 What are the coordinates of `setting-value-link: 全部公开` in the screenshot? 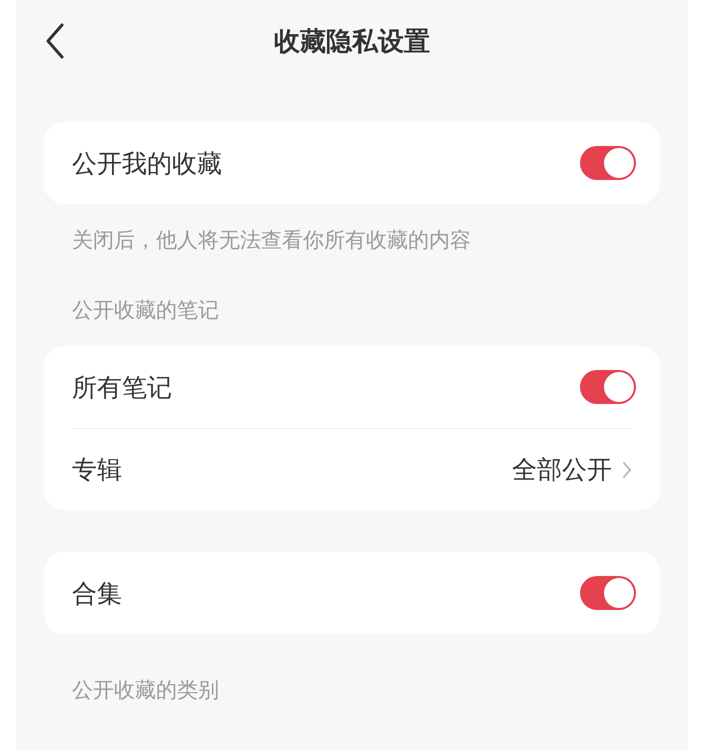 It's located at (562, 469).